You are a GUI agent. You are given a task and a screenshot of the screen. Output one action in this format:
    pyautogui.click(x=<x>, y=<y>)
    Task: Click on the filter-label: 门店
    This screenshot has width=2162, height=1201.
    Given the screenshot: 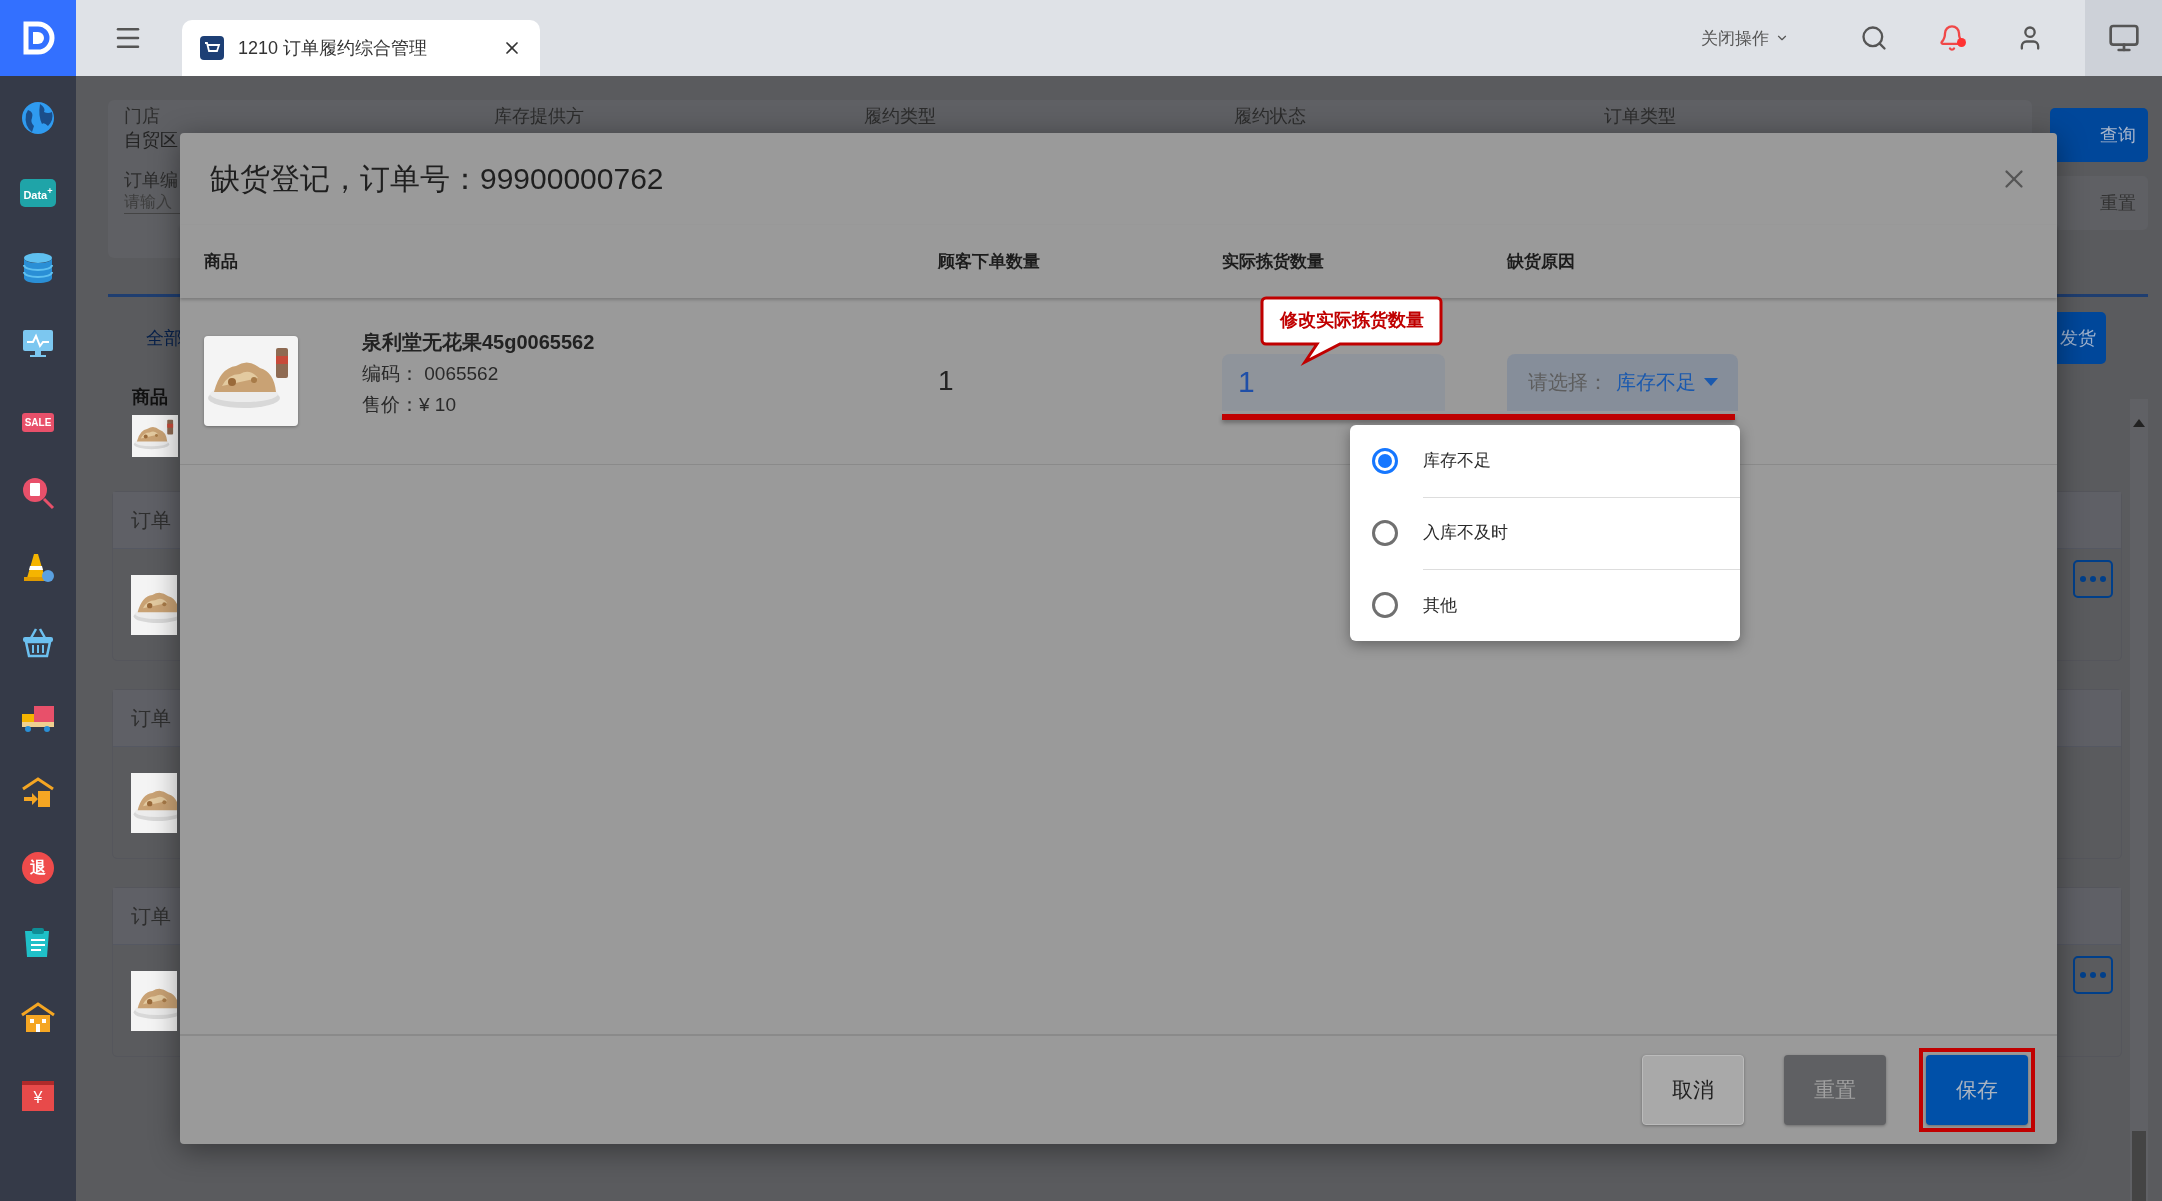 What is the action you would take?
    pyautogui.click(x=142, y=116)
    